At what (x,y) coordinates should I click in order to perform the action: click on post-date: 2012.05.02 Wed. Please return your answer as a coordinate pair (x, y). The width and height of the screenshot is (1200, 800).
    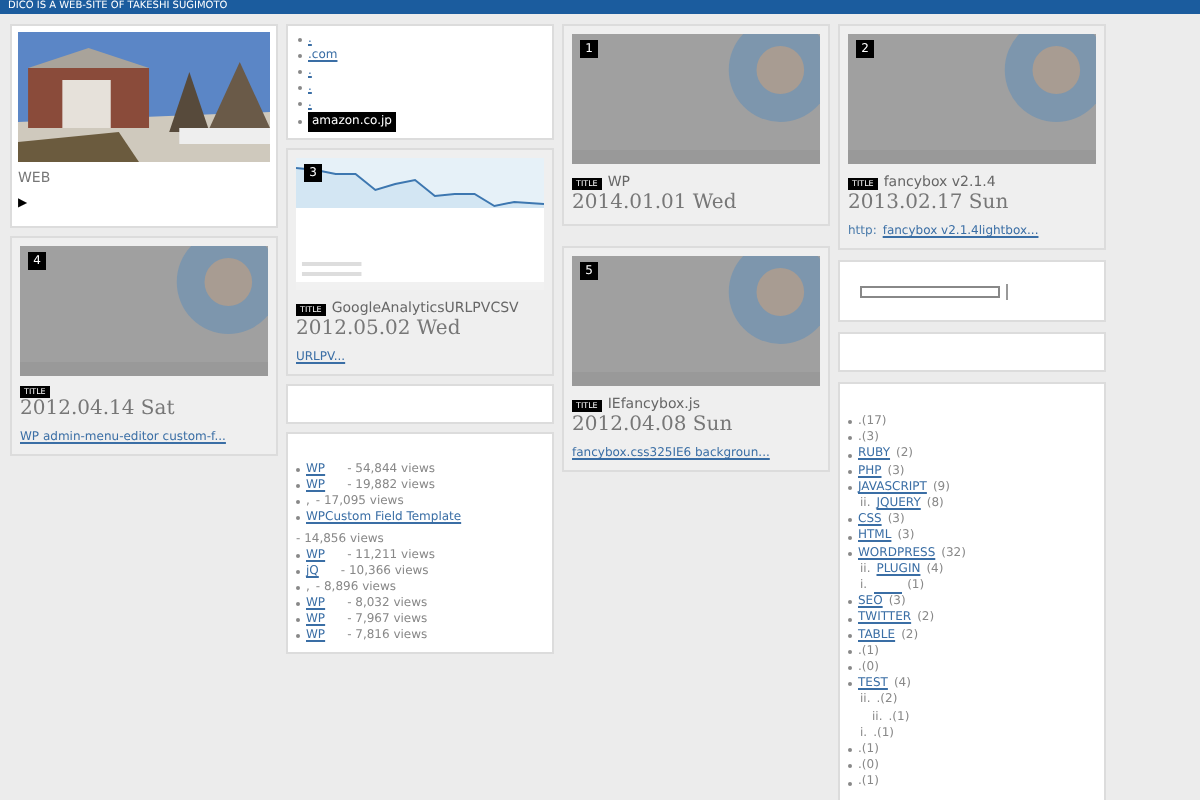
    Looking at the image, I should click on (379, 330).